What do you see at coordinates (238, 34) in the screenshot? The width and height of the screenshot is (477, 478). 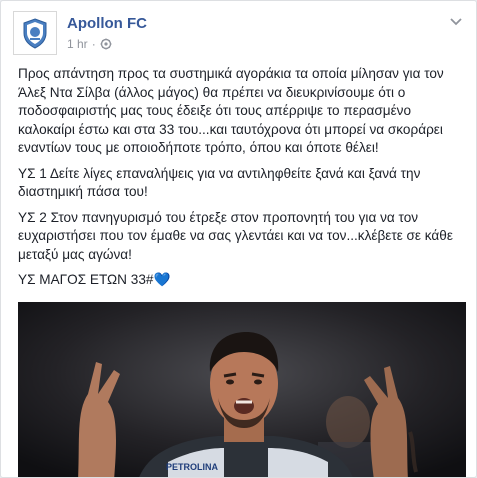 I see `post-header: Apollon FC 1 hr ·` at bounding box center [238, 34].